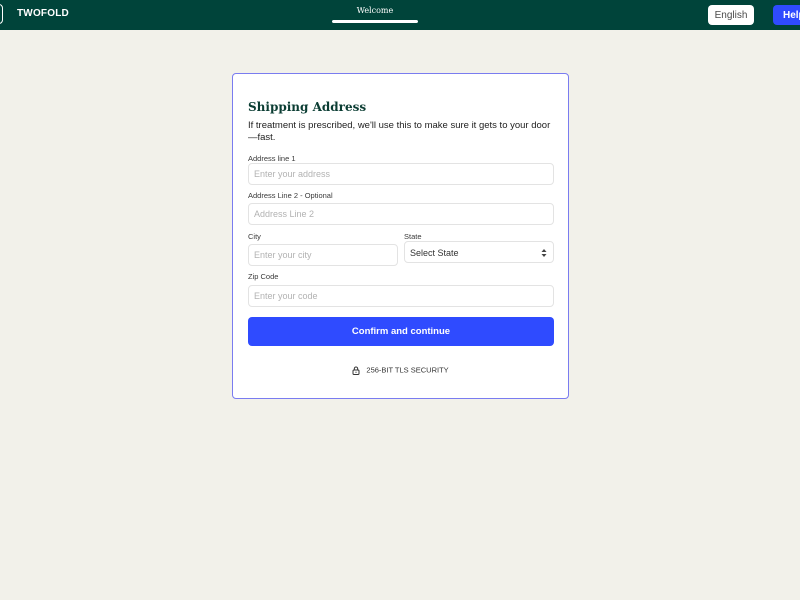  I want to click on progress-fill, so click(375, 21).